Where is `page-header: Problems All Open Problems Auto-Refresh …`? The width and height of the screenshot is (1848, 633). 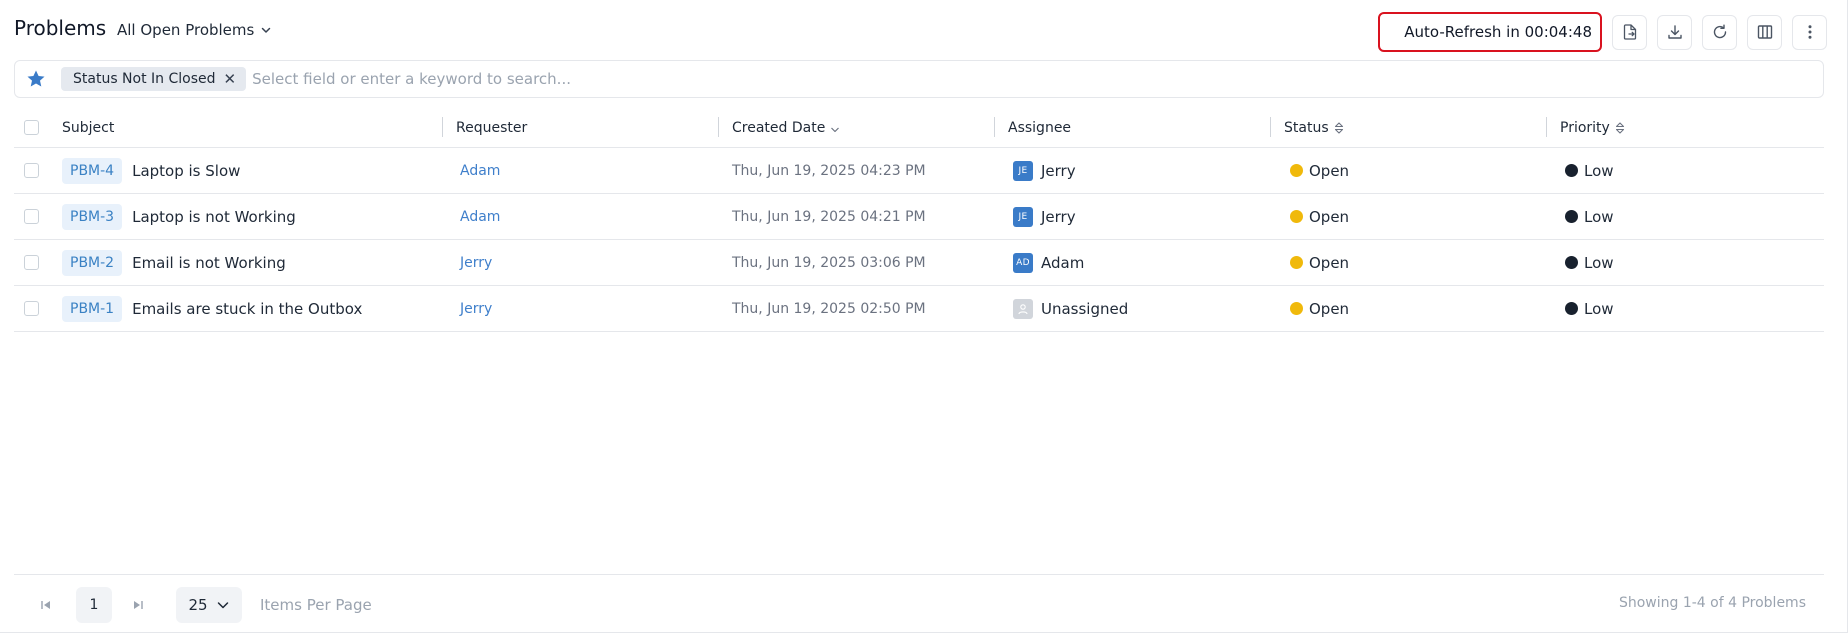
page-header: Problems All Open Problems Auto-Refresh … is located at coordinates (920, 32).